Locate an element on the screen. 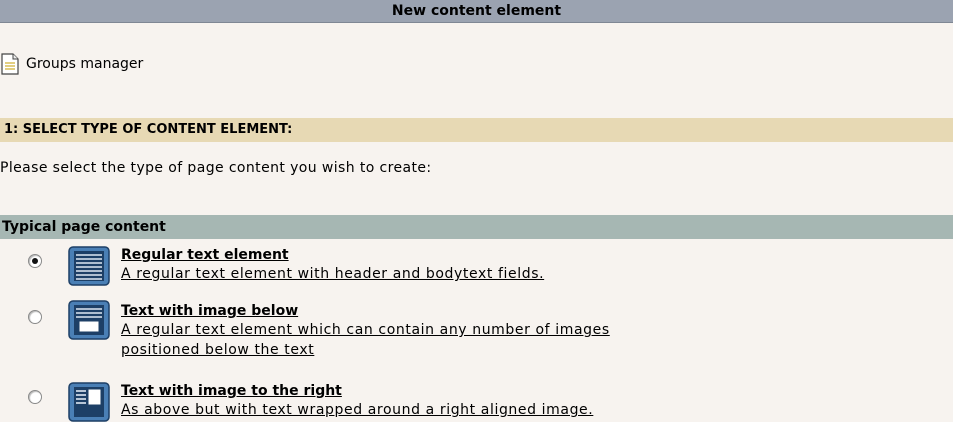 The height and width of the screenshot is (422, 953). step-title: 1: SELECT TYPE OF CONTENT ELEMENT: is located at coordinates (148, 129).